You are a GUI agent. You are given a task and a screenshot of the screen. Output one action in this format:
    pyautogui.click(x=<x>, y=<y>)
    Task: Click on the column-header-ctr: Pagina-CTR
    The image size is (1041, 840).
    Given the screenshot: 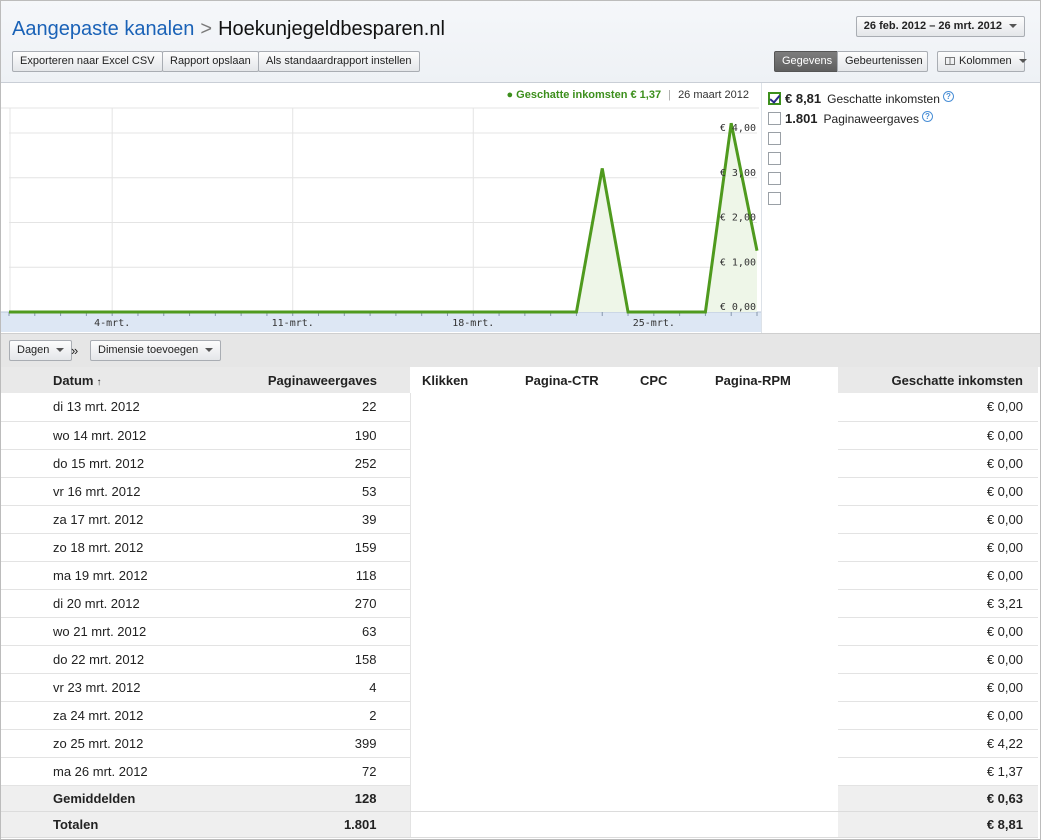 What is the action you would take?
    pyautogui.click(x=575, y=380)
    